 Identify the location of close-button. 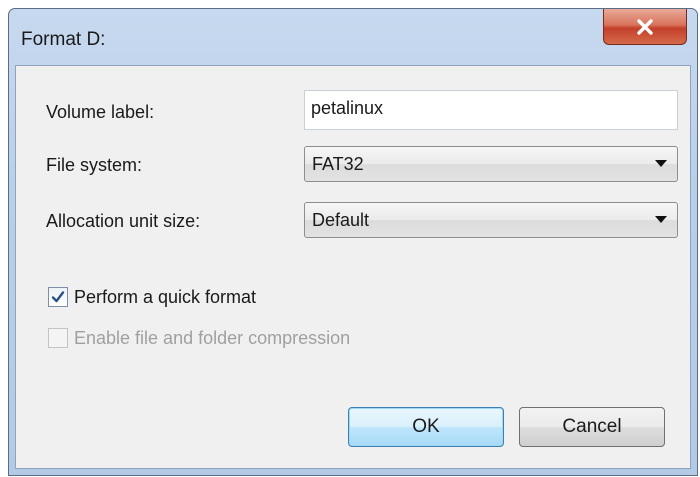
(645, 27).